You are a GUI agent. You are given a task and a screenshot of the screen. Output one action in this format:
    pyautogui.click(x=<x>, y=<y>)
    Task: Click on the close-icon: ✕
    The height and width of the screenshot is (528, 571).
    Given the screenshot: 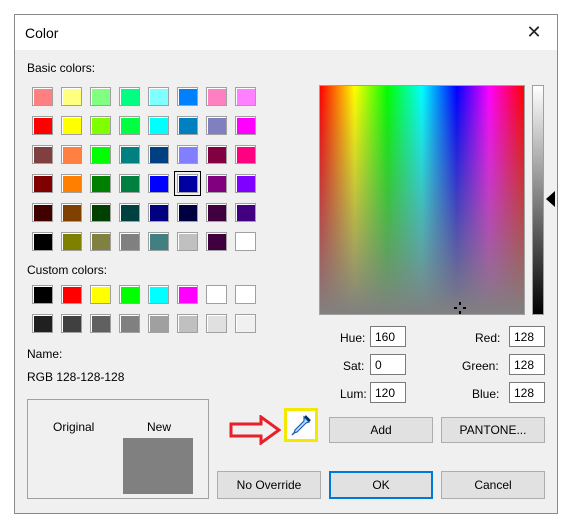 What is the action you would take?
    pyautogui.click(x=534, y=32)
    